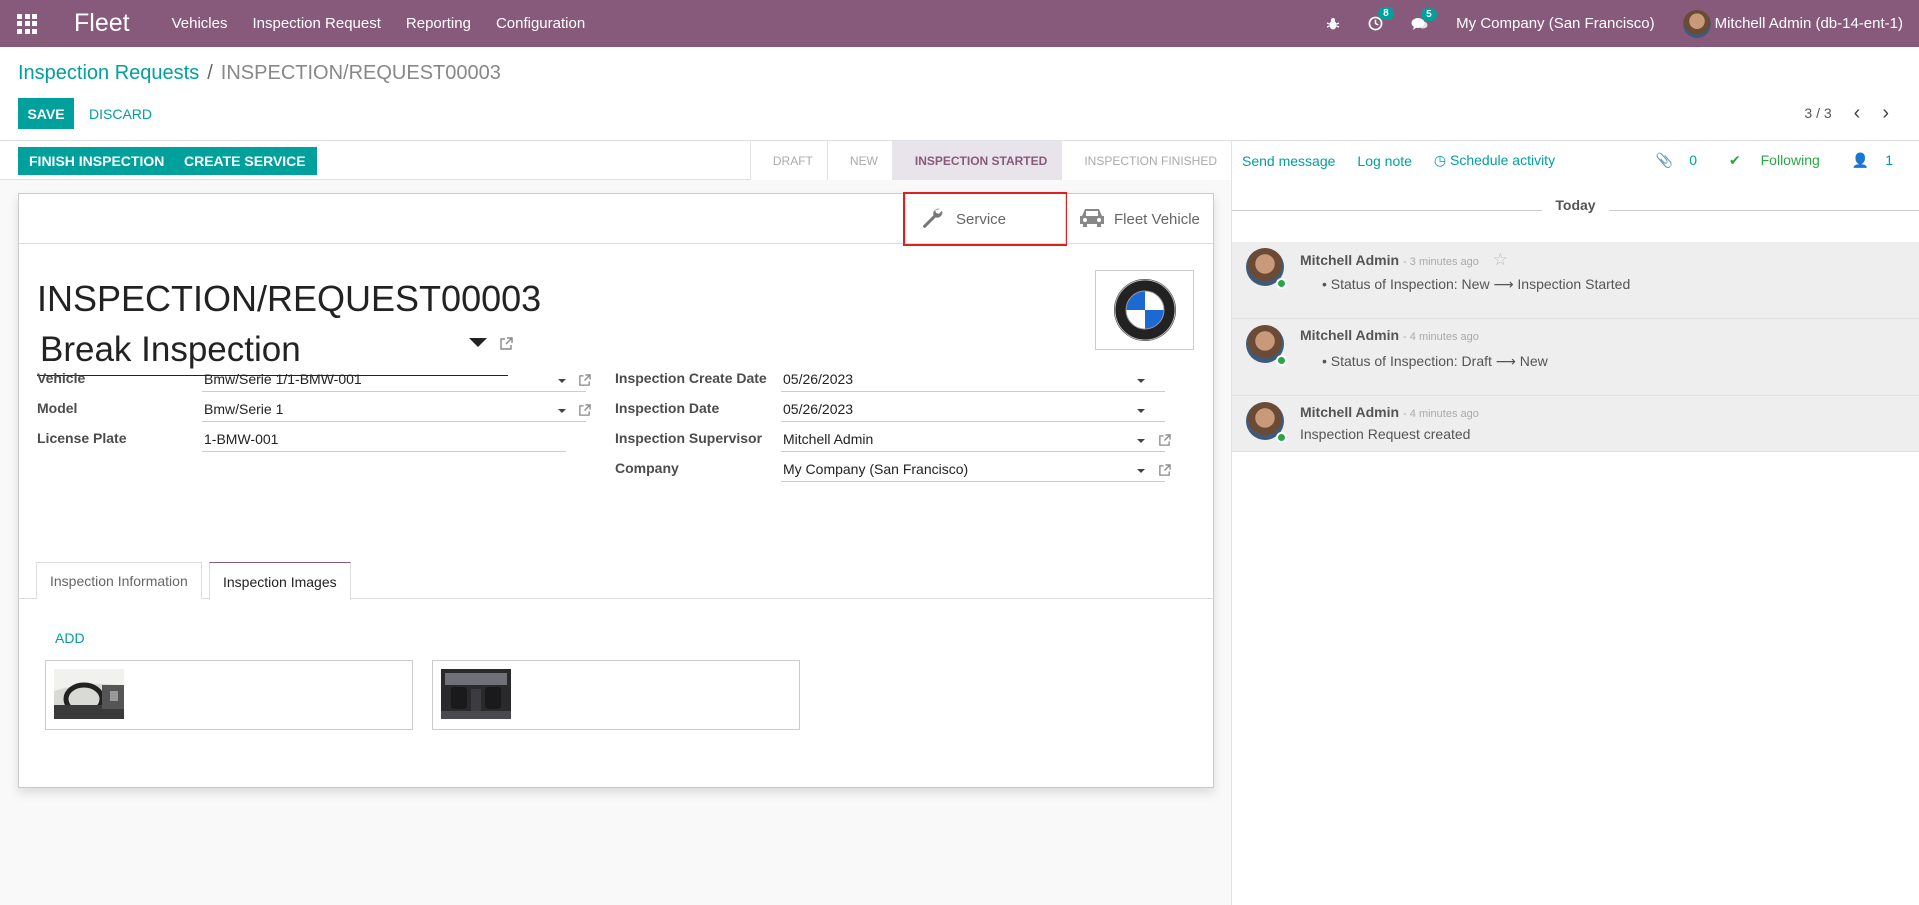 The image size is (1919, 905). I want to click on message-time: - 3 minutes ago, so click(1441, 262).